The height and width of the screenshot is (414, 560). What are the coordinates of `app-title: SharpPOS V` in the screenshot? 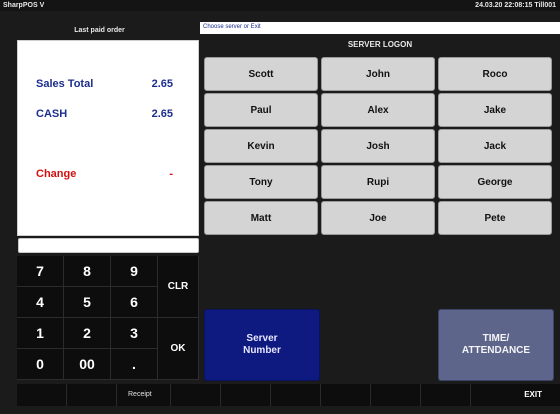 It's located at (24, 5).